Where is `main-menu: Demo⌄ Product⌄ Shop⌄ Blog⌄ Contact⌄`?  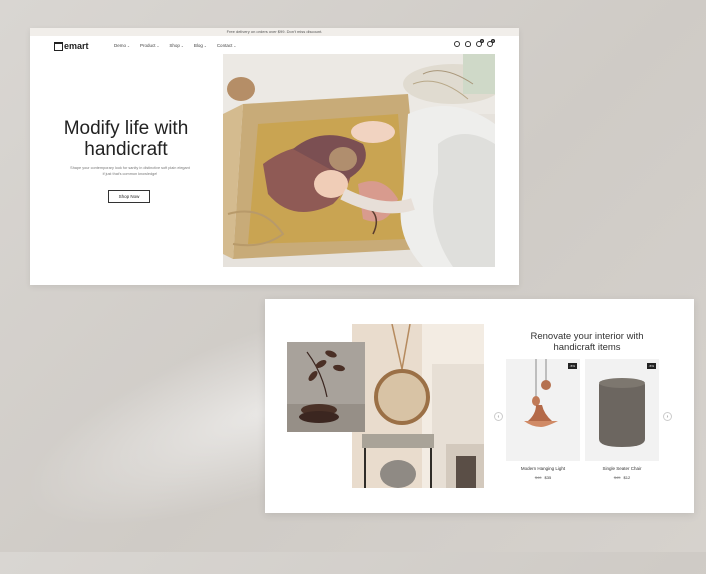 main-menu: Demo⌄ Product⌄ Shop⌄ Blog⌄ Contact⌄ is located at coordinates (175, 45).